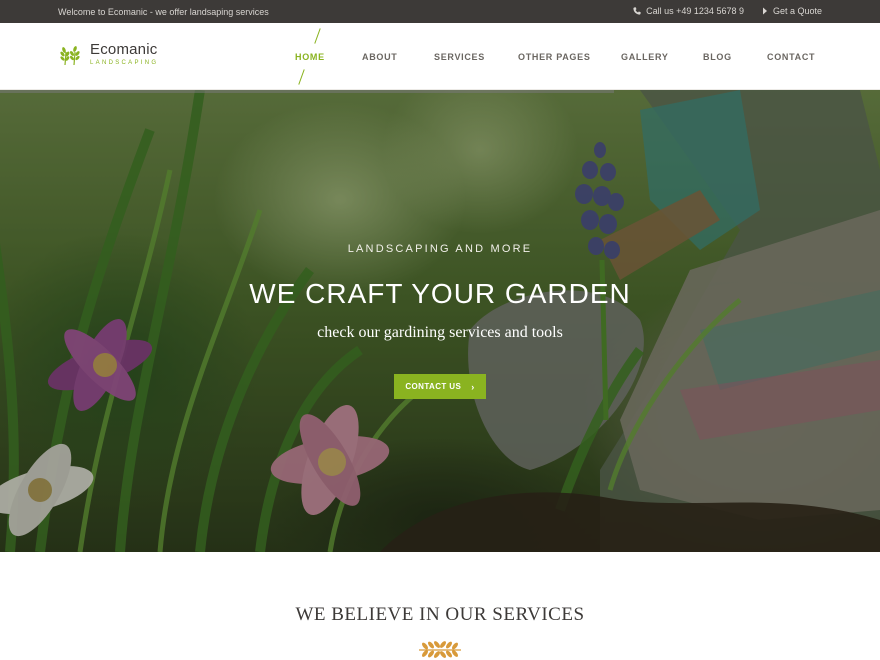 Image resolution: width=880 pixels, height=660 pixels. Describe the element at coordinates (440, 649) in the screenshot. I see `wheat-divider-icon` at that location.